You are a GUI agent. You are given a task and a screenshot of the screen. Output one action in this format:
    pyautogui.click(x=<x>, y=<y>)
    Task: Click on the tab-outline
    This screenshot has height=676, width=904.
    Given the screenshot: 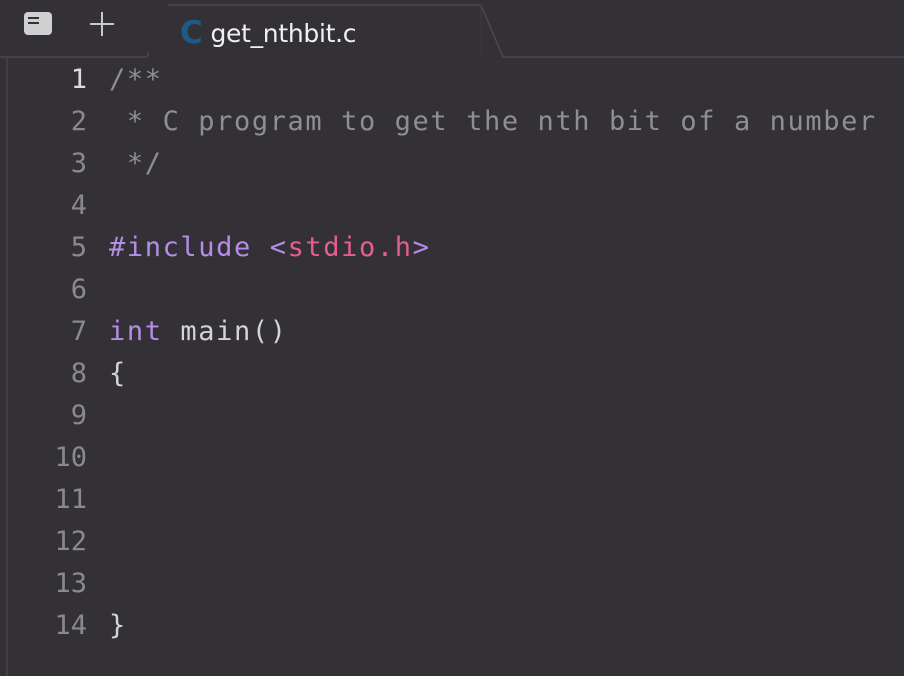 What is the action you would take?
    pyautogui.click(x=452, y=31)
    